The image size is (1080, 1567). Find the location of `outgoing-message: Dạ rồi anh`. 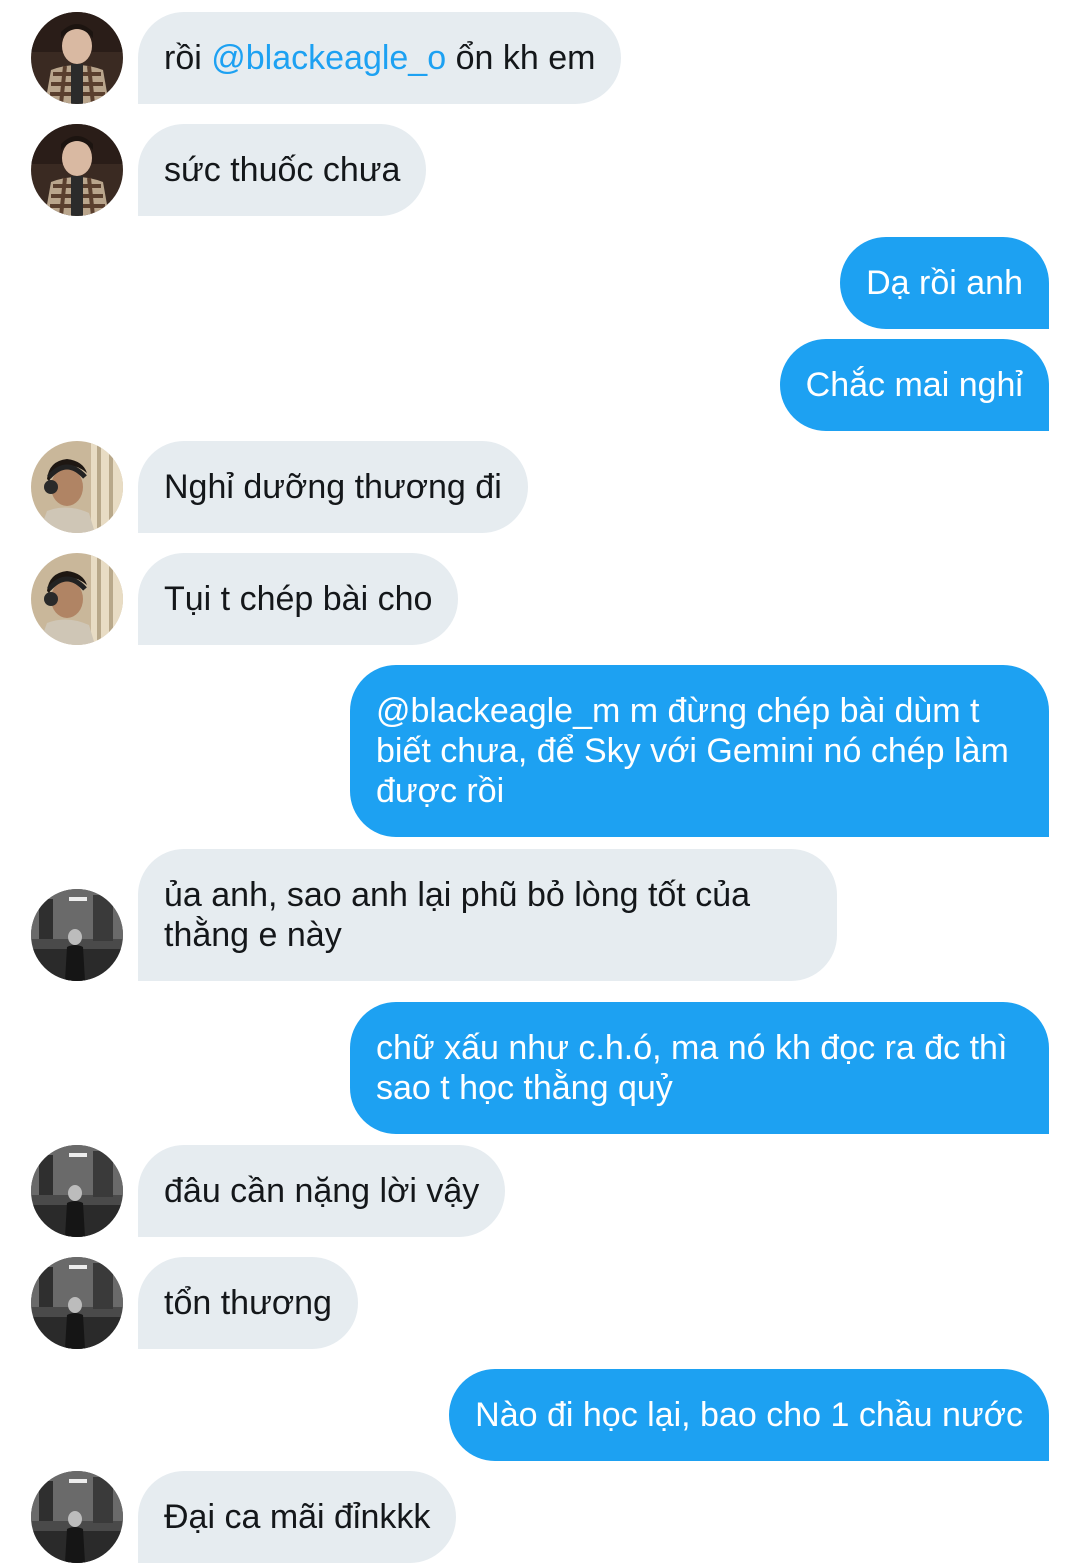

outgoing-message: Dạ rồi anh is located at coordinates (944, 283).